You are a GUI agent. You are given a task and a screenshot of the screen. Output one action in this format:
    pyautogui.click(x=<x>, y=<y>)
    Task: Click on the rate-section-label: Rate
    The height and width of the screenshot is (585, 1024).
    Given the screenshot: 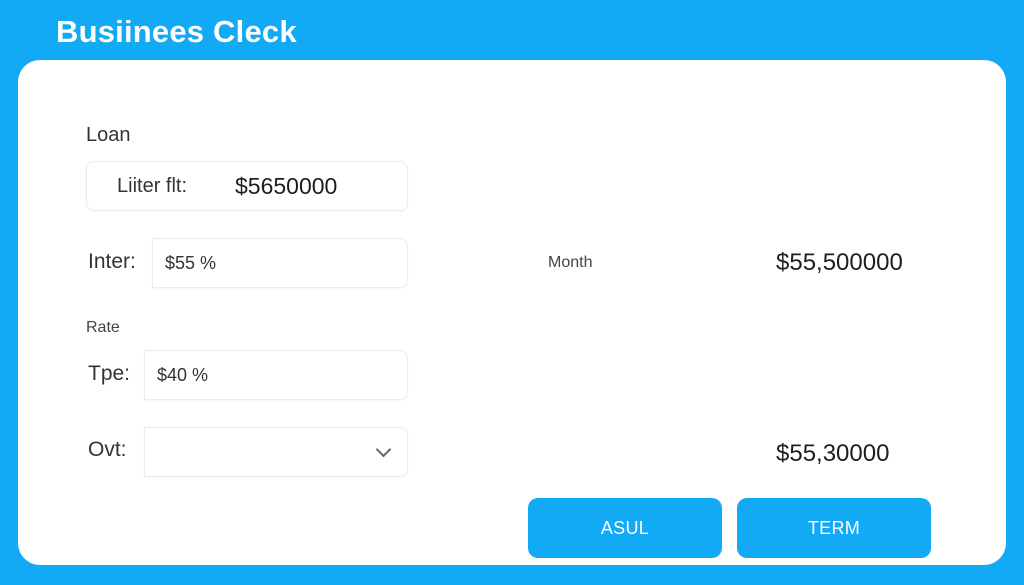 What is the action you would take?
    pyautogui.click(x=103, y=327)
    